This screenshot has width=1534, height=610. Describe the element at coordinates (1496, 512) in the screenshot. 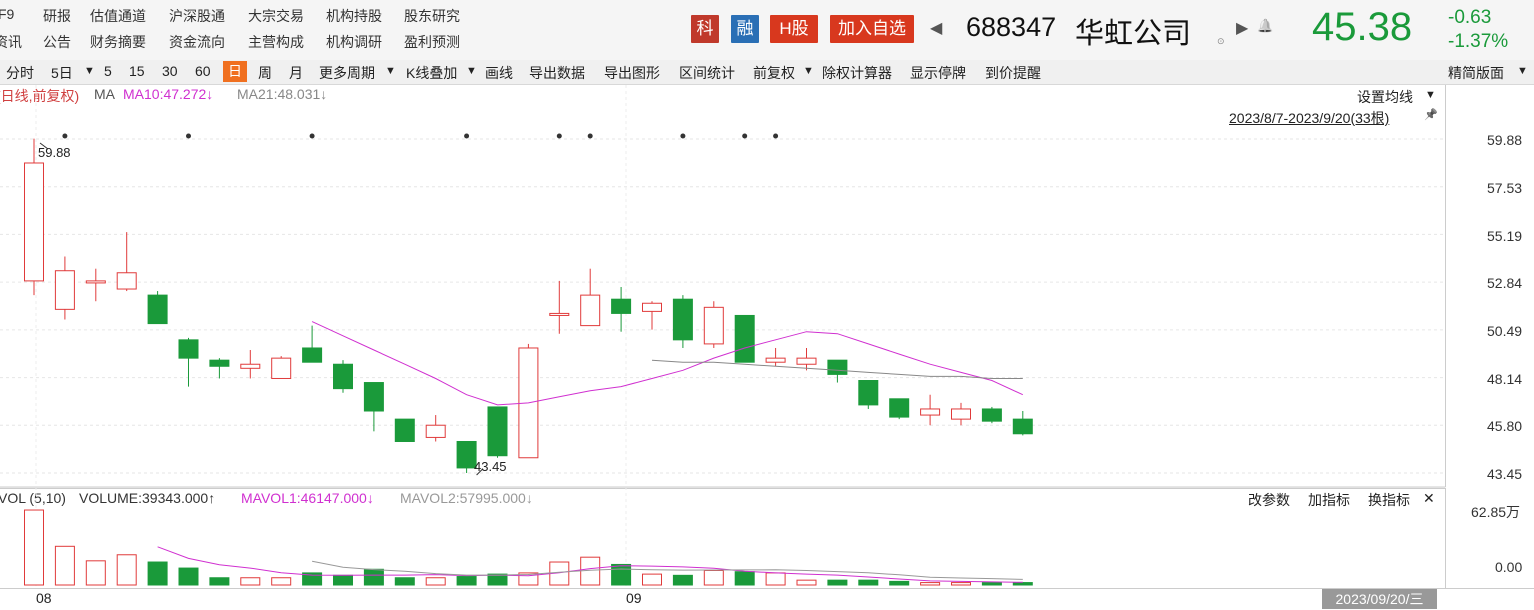

I see `volume-tick: 62.85万` at that location.